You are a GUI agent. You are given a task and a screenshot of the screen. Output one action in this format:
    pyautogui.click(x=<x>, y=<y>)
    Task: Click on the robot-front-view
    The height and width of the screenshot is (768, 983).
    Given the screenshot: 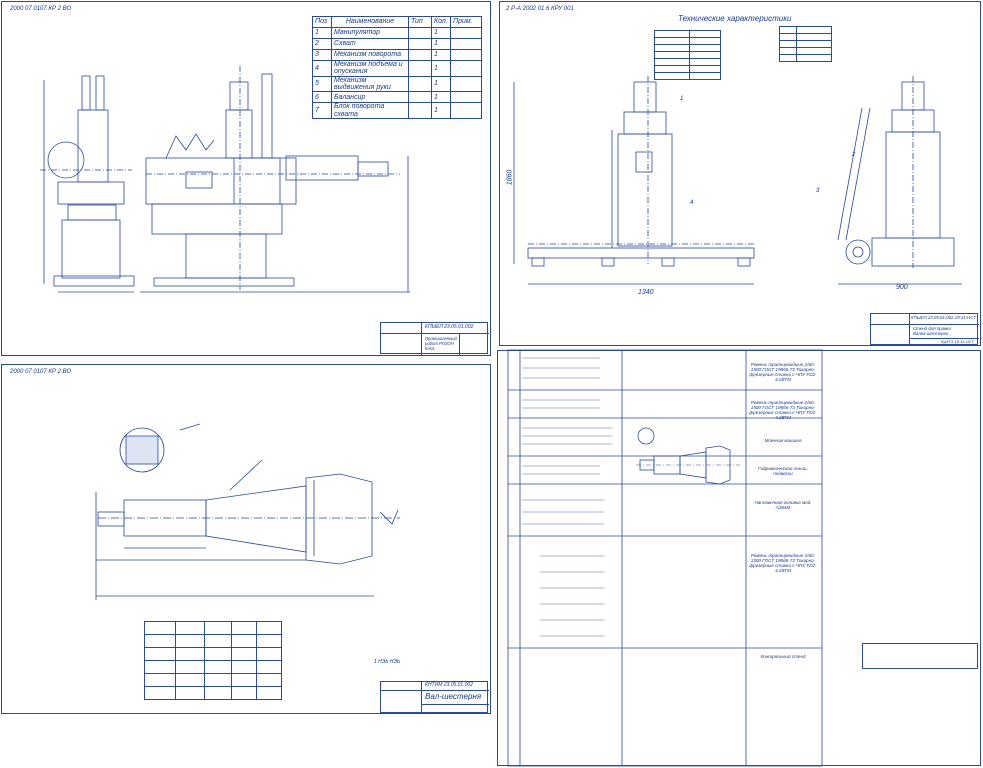 What is the action you would take?
    pyautogui.click(x=275, y=179)
    